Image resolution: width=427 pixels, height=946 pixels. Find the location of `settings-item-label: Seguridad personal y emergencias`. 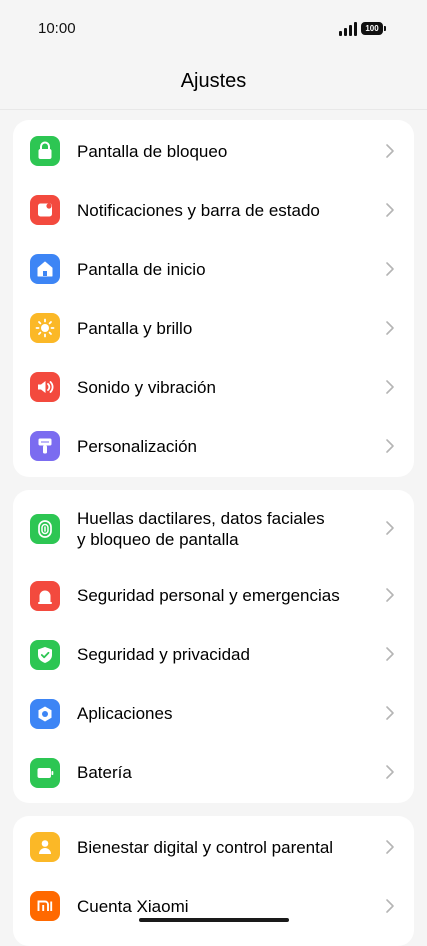

settings-item-label: Seguridad personal y emergencias is located at coordinates (208, 595).